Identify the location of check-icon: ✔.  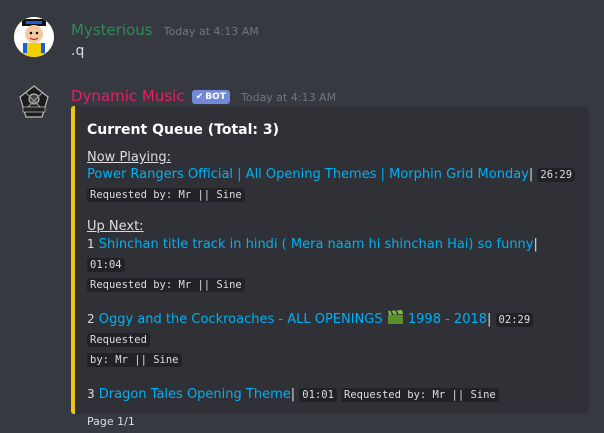
(199, 97).